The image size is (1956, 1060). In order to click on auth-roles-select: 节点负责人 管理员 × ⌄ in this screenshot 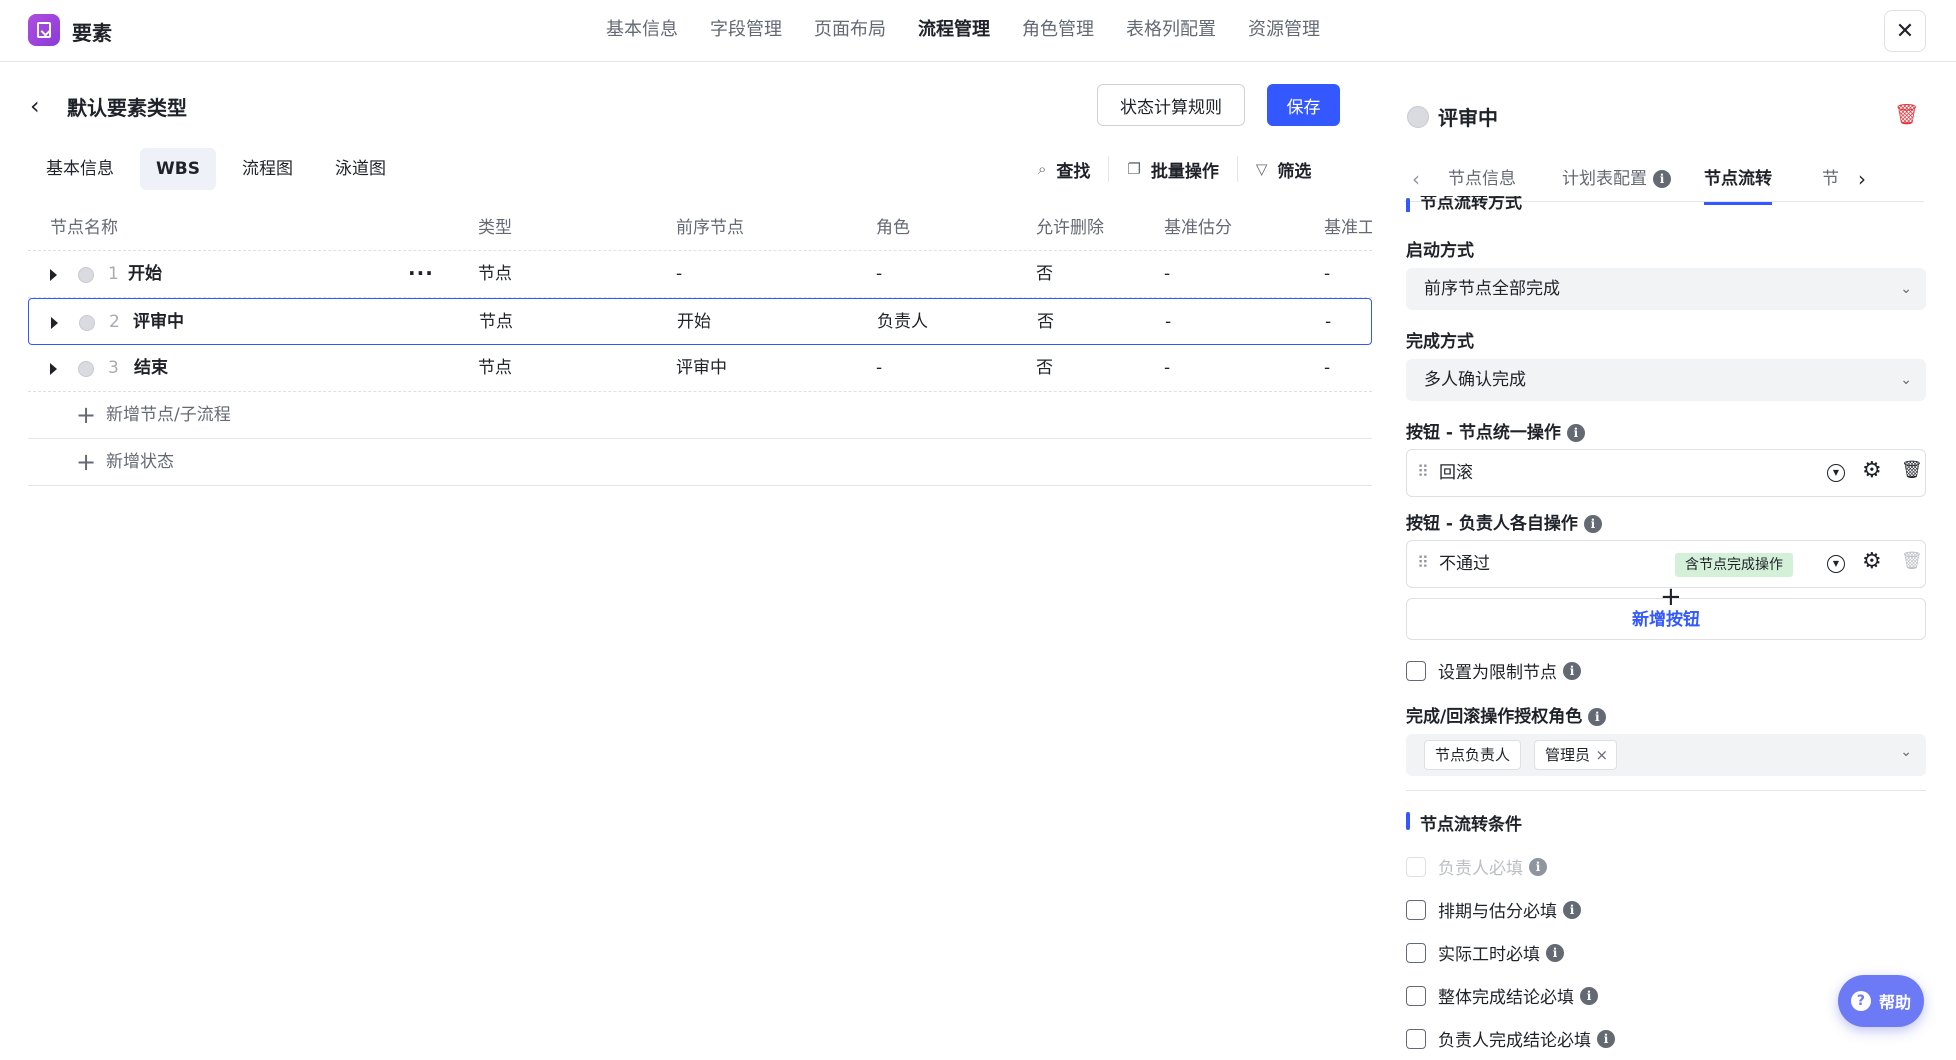, I will do `click(1666, 755)`.